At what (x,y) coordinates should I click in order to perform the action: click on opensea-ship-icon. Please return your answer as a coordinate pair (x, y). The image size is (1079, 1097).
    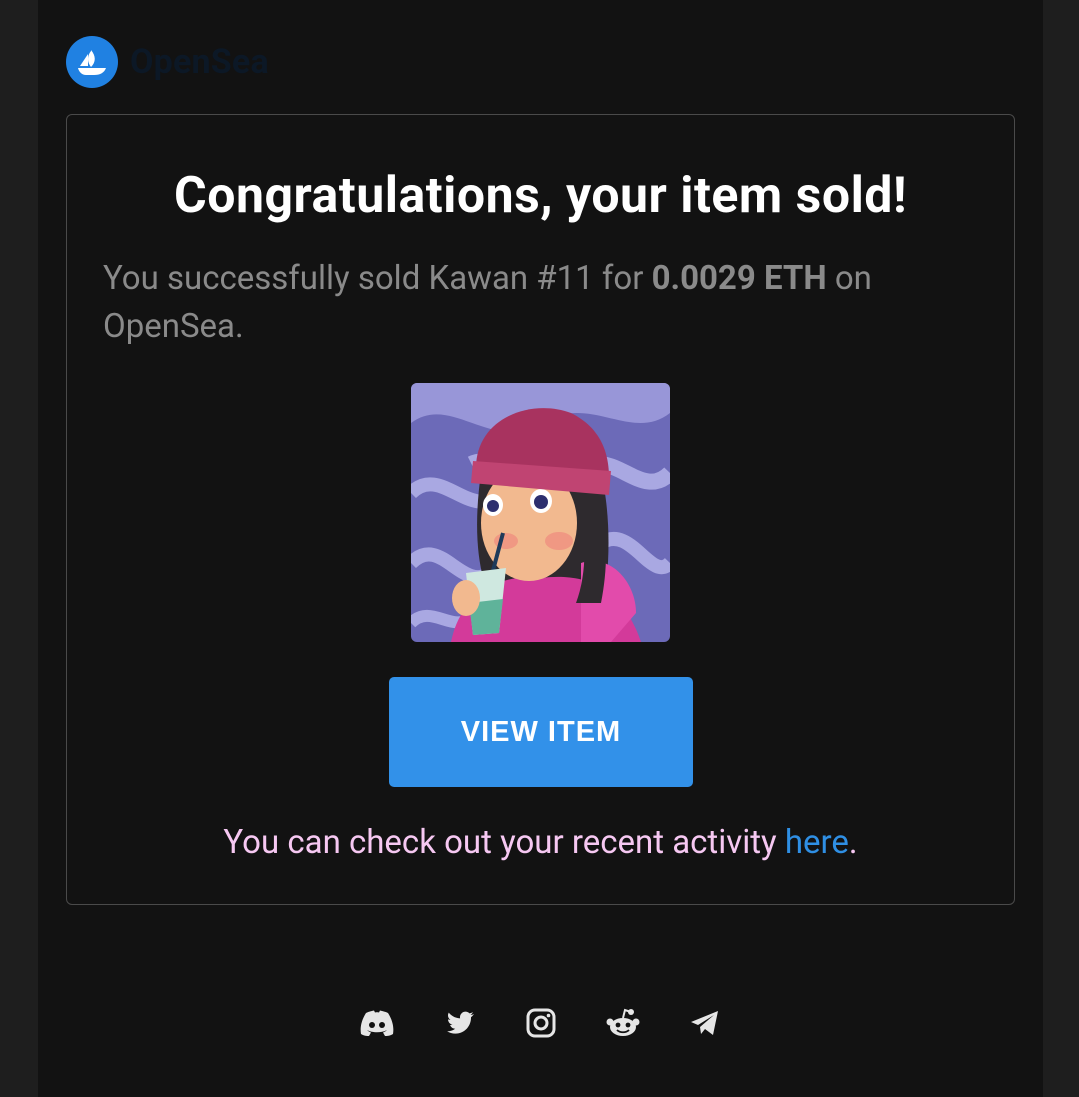
    Looking at the image, I should click on (92, 62).